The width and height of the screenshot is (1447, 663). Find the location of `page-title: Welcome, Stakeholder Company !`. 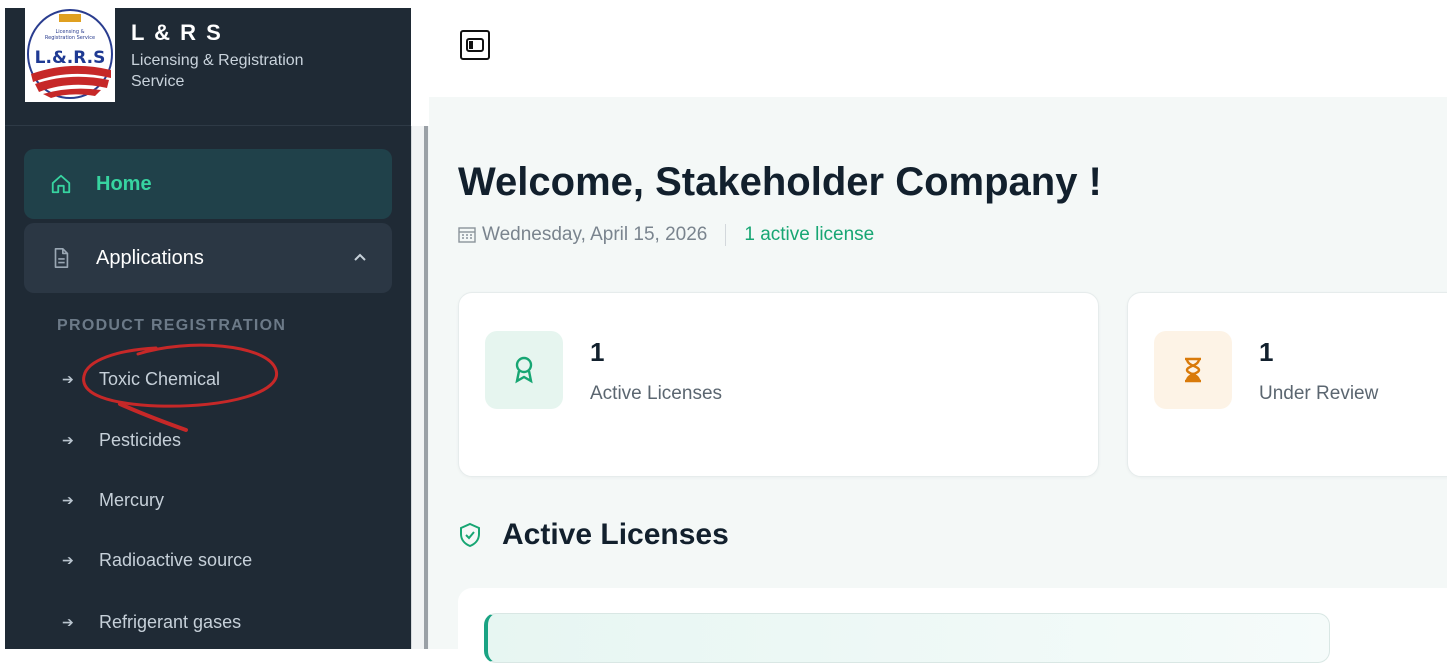

page-title: Welcome, Stakeholder Company ! is located at coordinates (780, 182).